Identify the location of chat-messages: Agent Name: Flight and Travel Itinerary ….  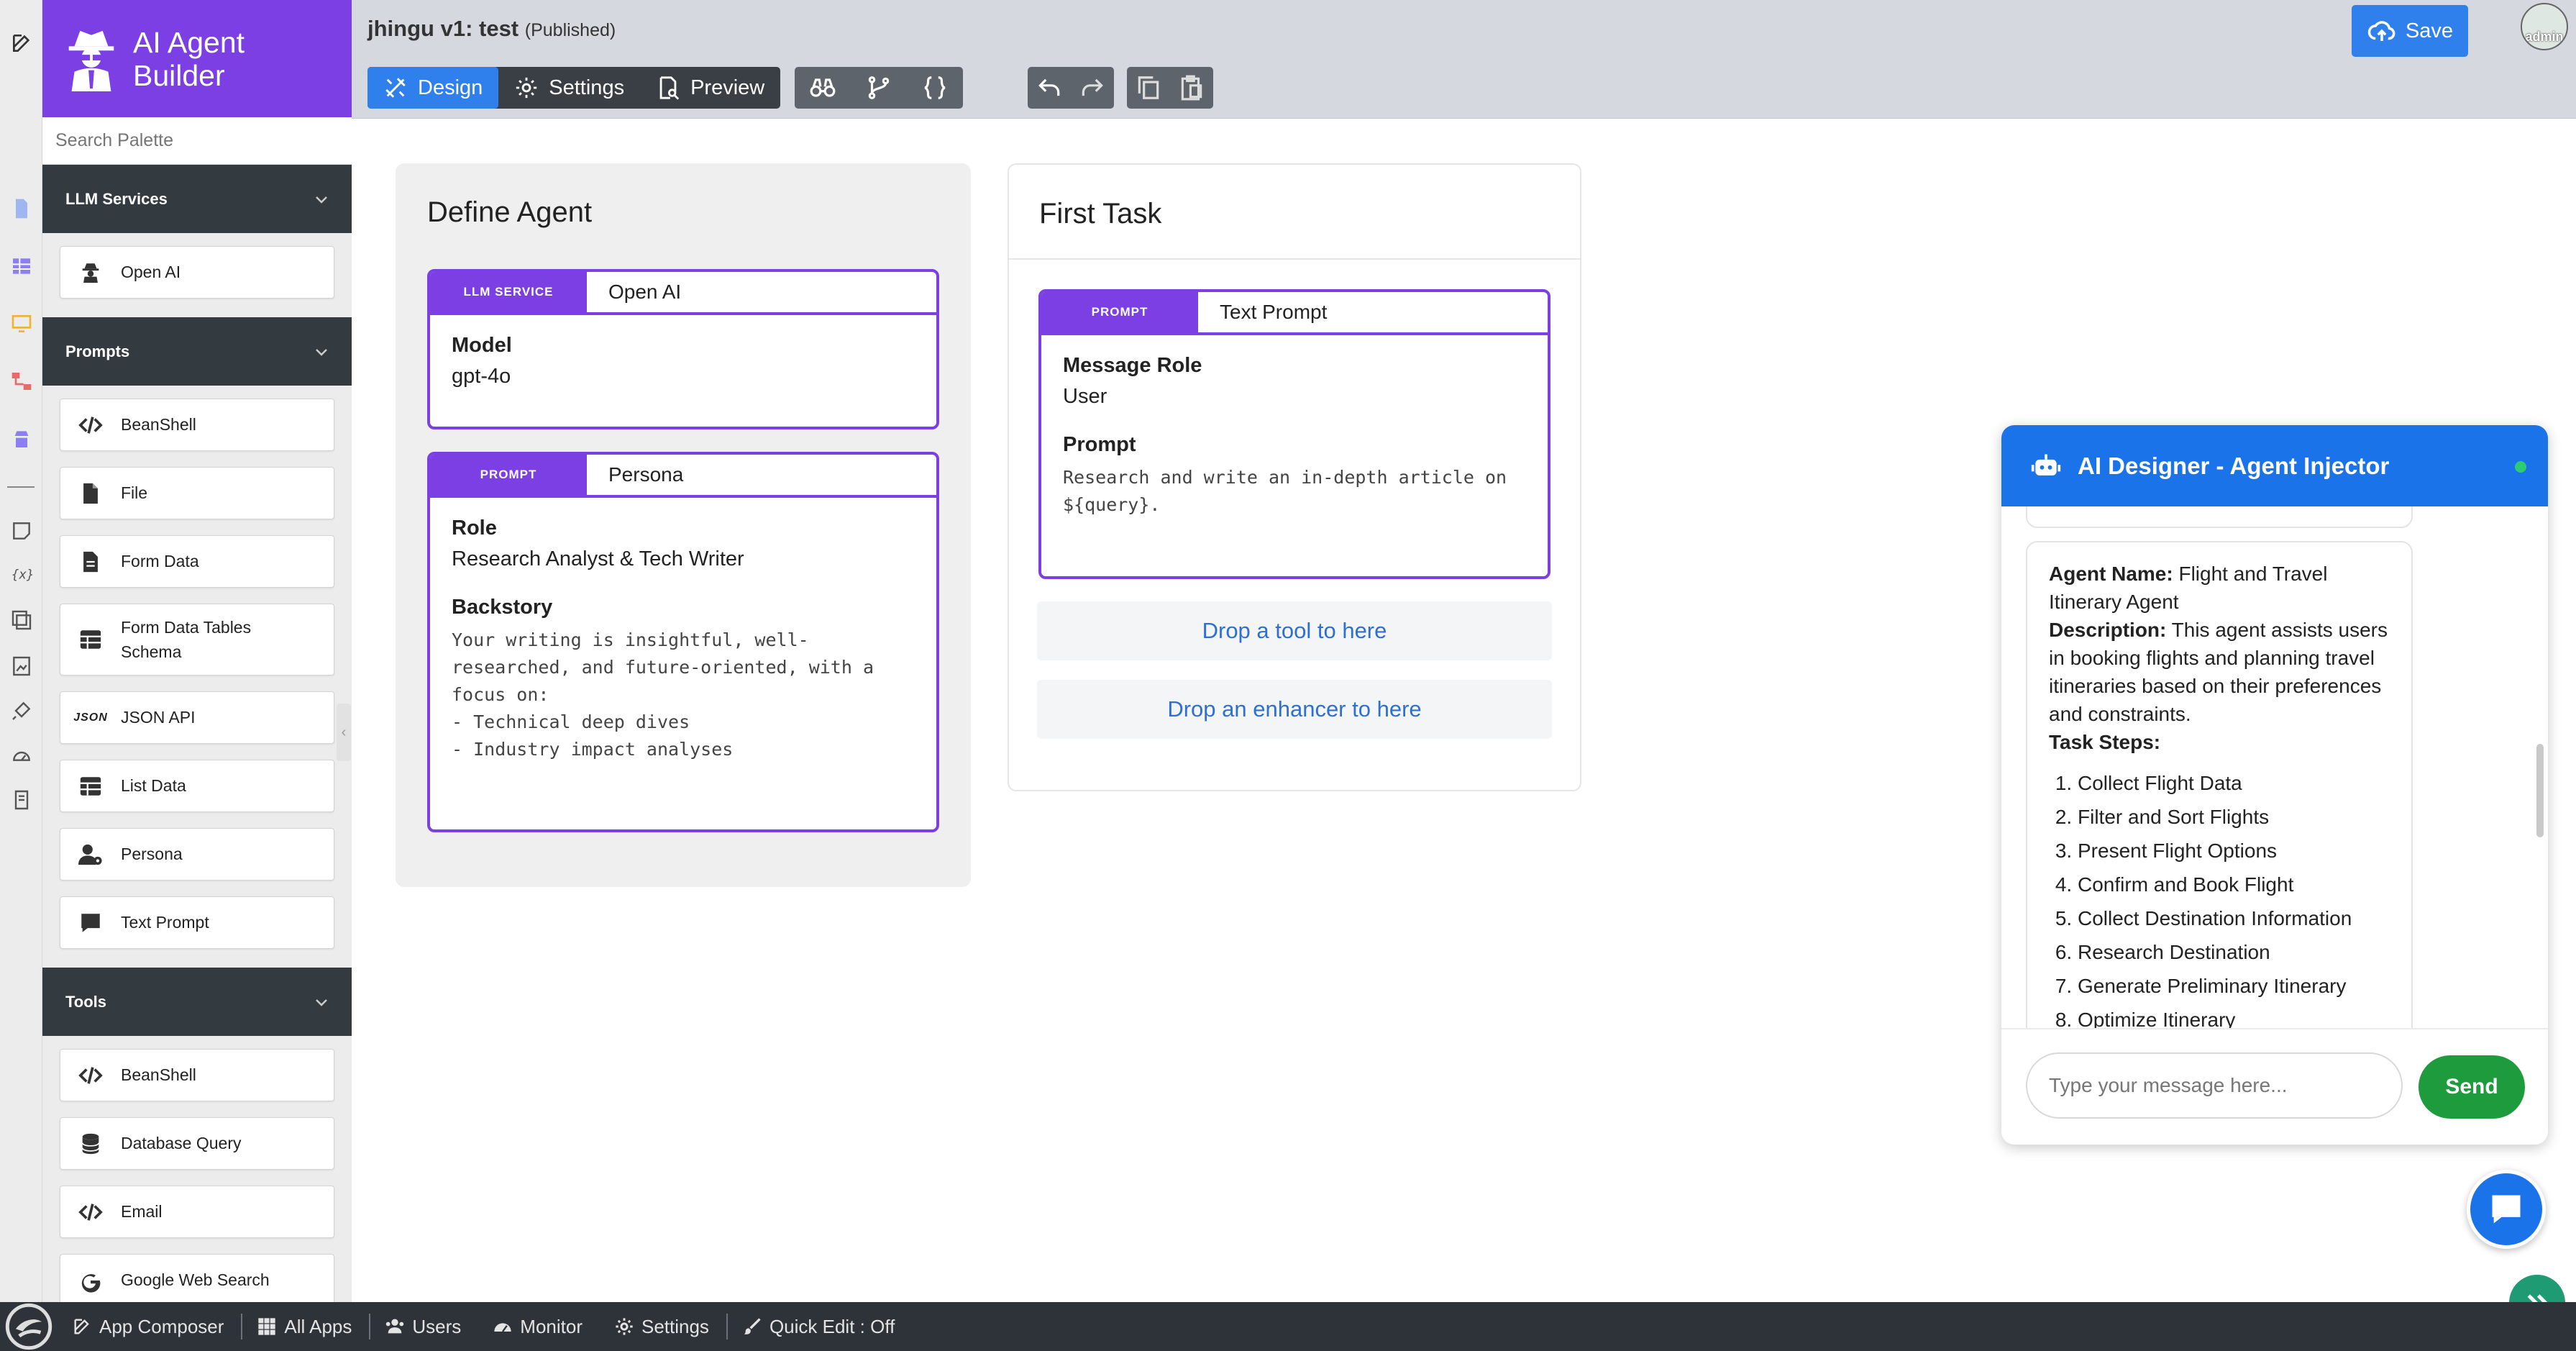
(2274, 767).